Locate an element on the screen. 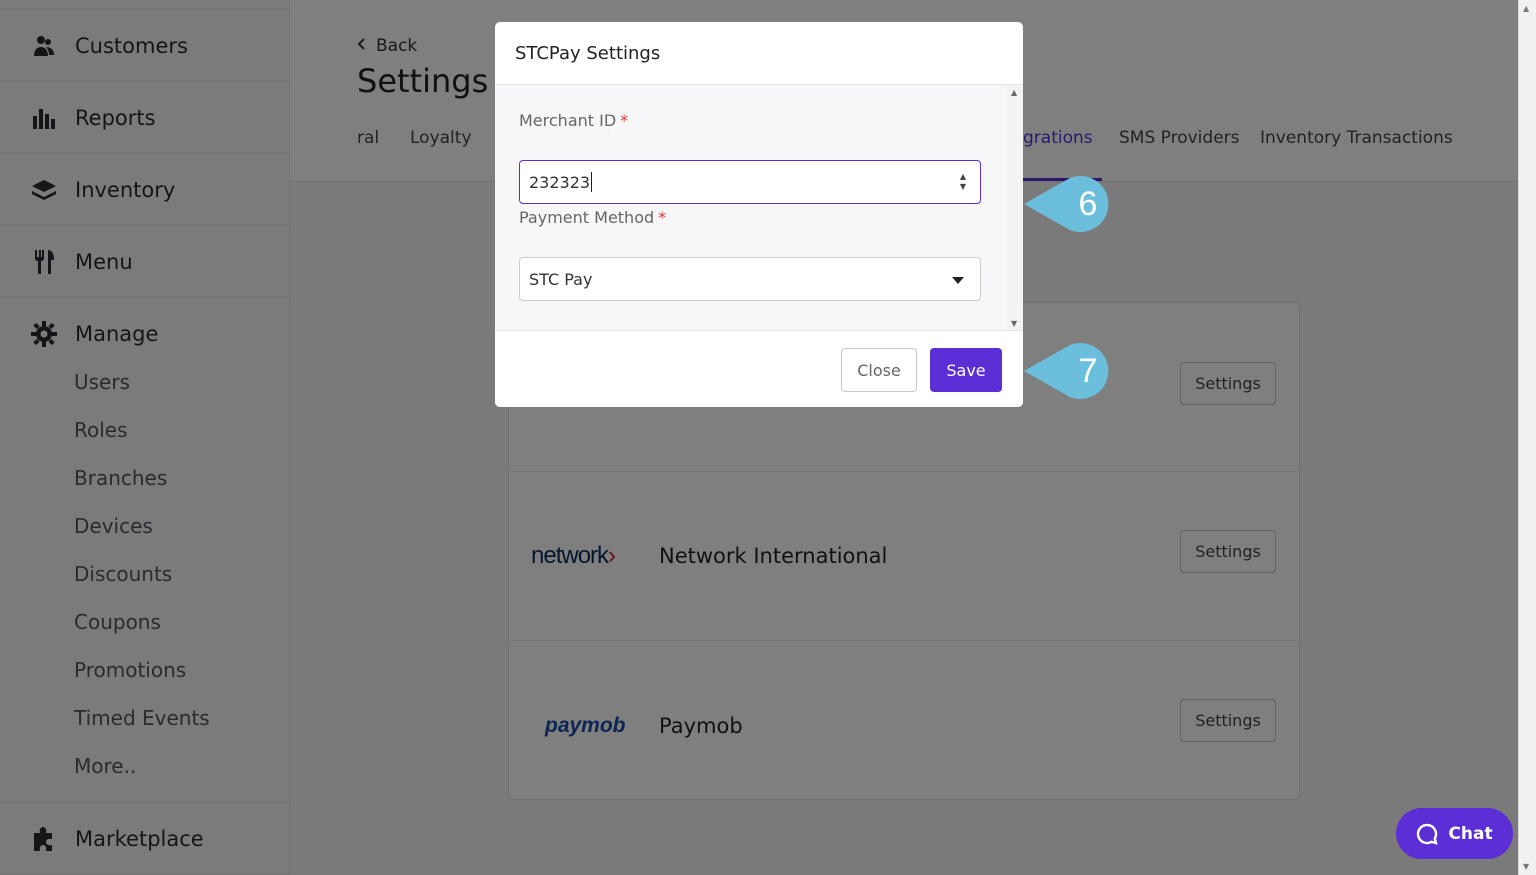 The image size is (1536, 875). step-callout-7: 7 is located at coordinates (1070, 371).